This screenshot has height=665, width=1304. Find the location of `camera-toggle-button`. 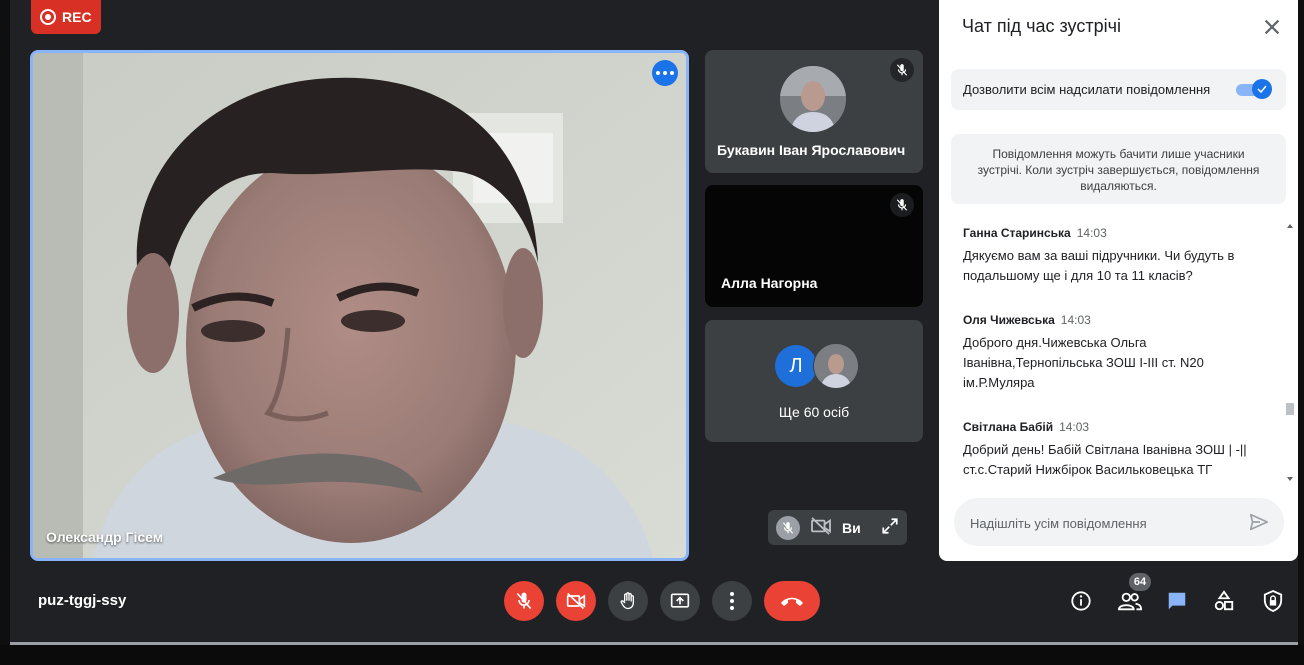

camera-toggle-button is located at coordinates (576, 601).